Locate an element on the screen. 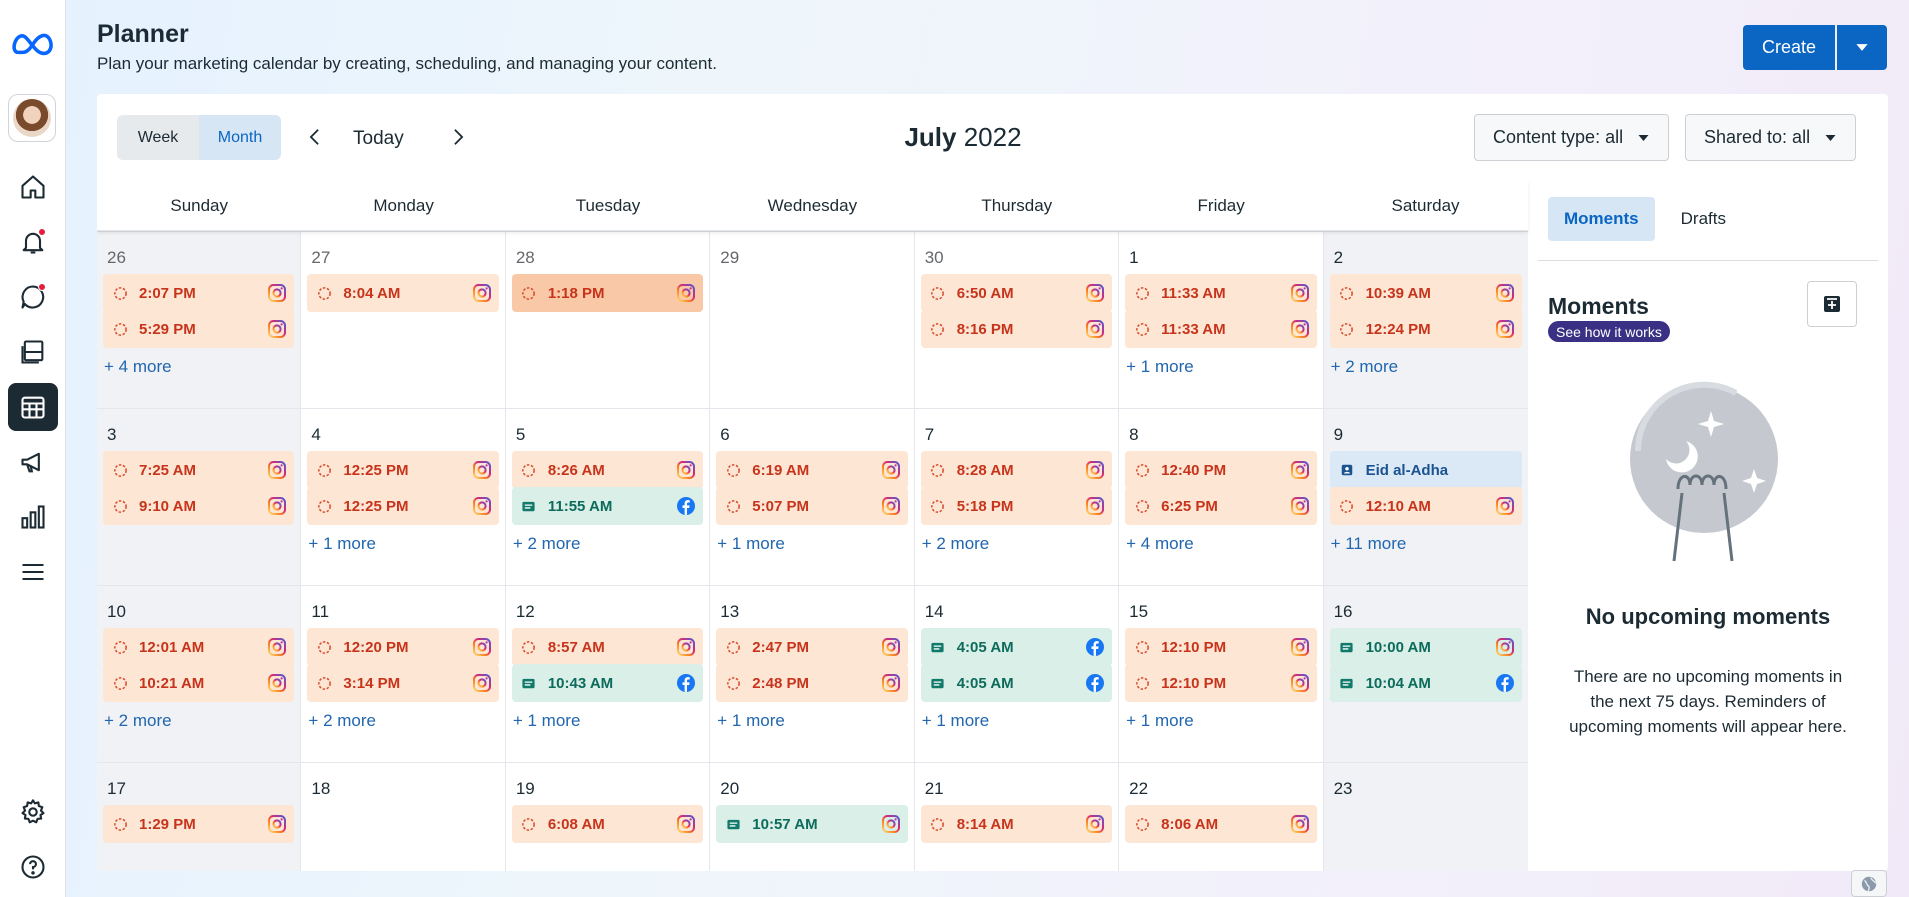 The image size is (1909, 897). home-icon is located at coordinates (33, 187).